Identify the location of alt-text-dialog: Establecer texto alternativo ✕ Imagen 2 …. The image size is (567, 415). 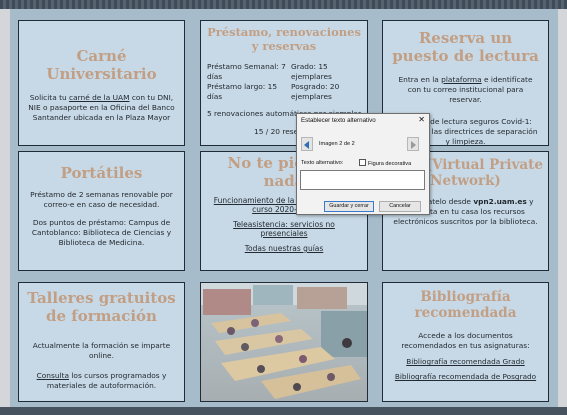
(363, 164).